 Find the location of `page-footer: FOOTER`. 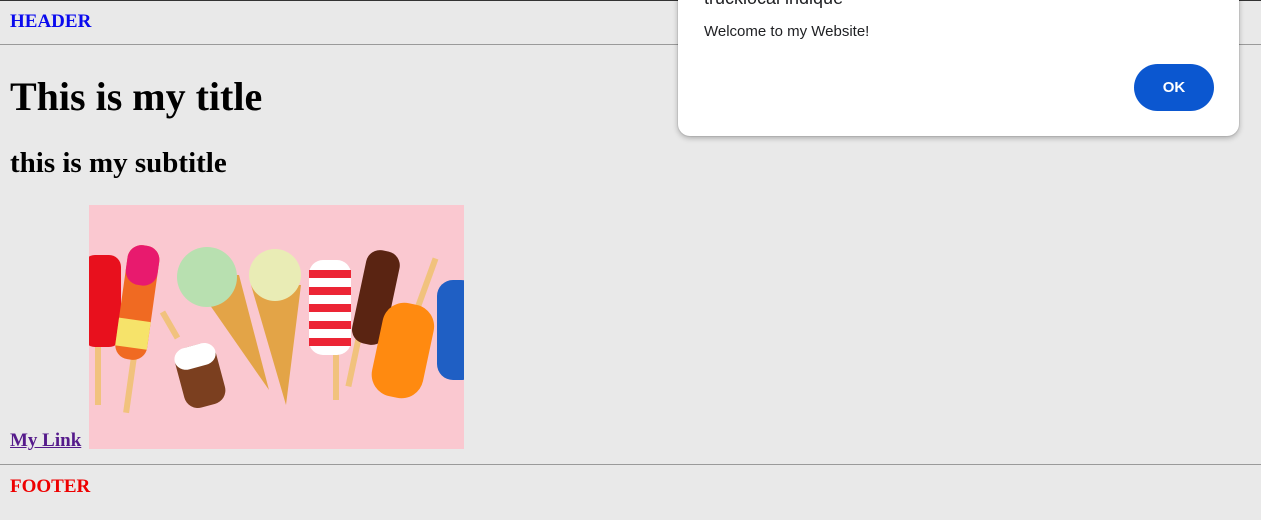

page-footer: FOOTER is located at coordinates (50, 486).